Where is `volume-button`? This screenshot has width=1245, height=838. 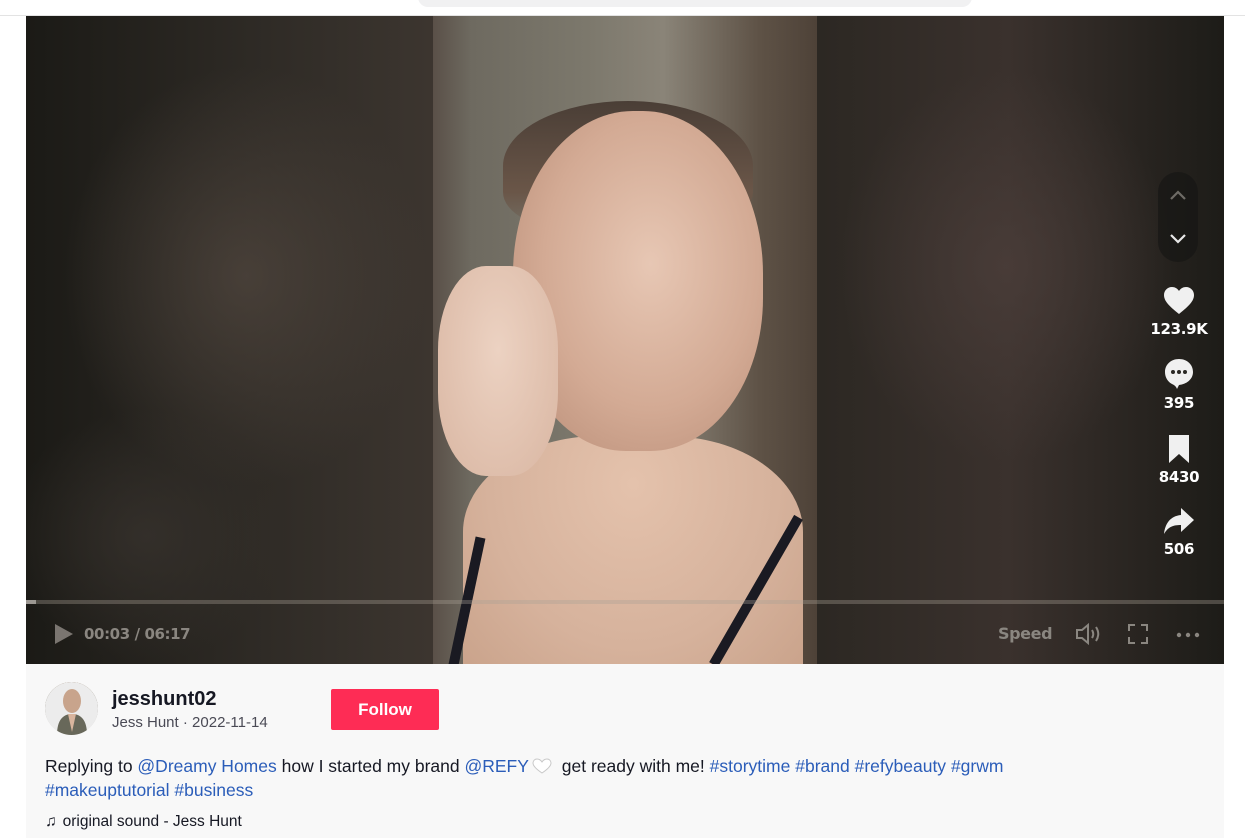
volume-button is located at coordinates (1088, 634).